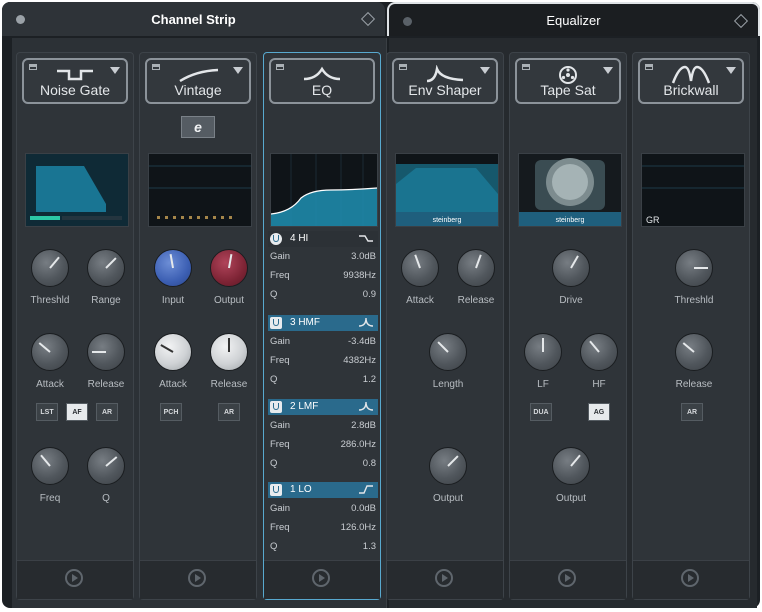 The height and width of the screenshot is (612, 762). What do you see at coordinates (599, 352) in the screenshot?
I see `hf-knob` at bounding box center [599, 352].